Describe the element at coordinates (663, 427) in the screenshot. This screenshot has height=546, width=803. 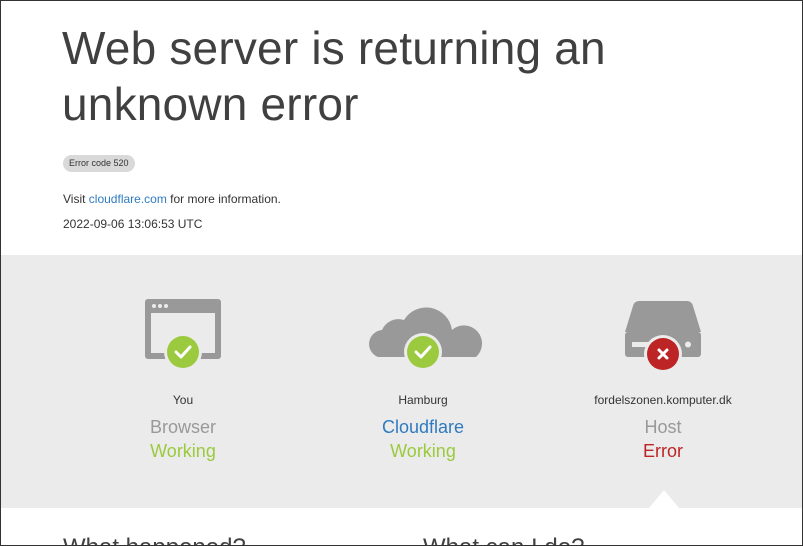
I see `status-name: Host` at that location.